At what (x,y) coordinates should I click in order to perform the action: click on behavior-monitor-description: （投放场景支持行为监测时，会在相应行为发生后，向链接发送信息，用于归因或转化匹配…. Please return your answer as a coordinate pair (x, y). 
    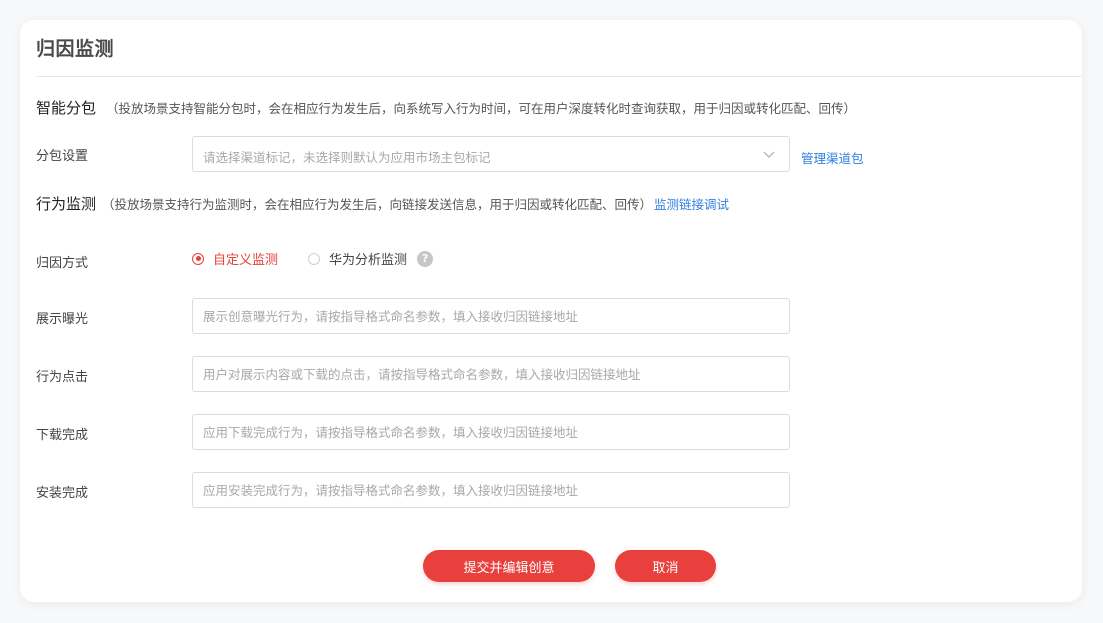
    Looking at the image, I should click on (377, 204).